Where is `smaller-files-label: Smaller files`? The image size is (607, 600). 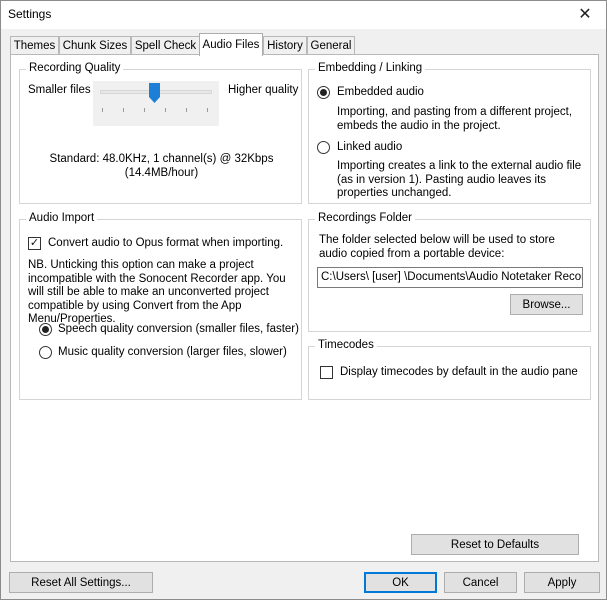 smaller-files-label: Smaller files is located at coordinates (59, 90).